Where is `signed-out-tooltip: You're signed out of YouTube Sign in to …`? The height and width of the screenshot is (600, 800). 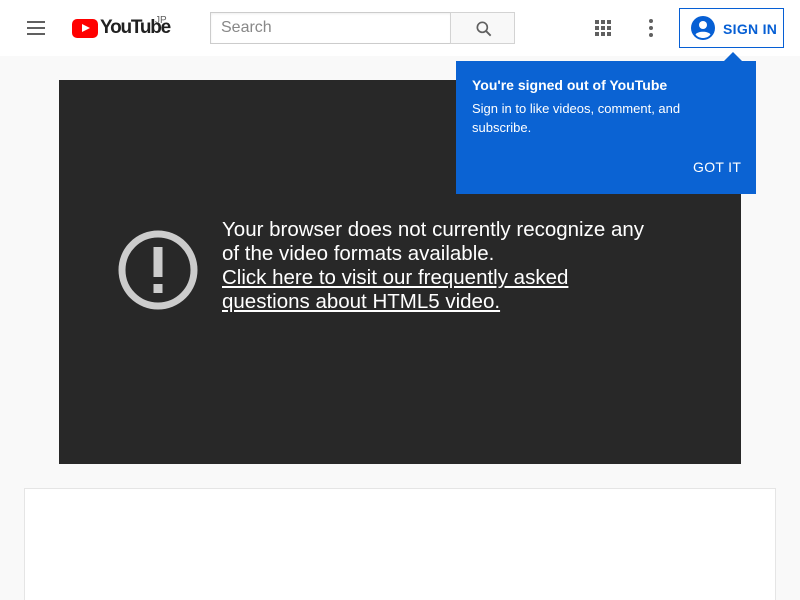
signed-out-tooltip: You're signed out of YouTube Sign in to … is located at coordinates (606, 123).